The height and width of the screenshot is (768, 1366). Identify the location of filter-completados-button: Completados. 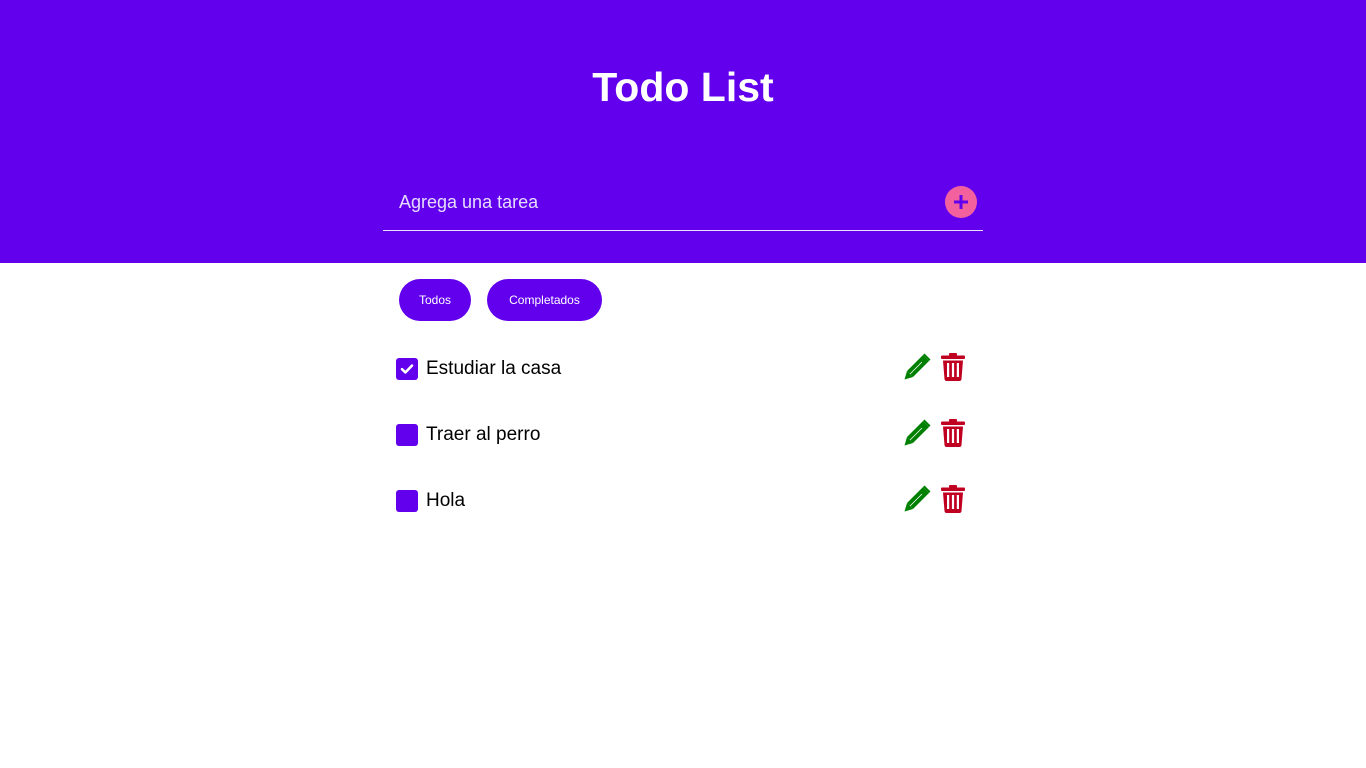
(544, 300).